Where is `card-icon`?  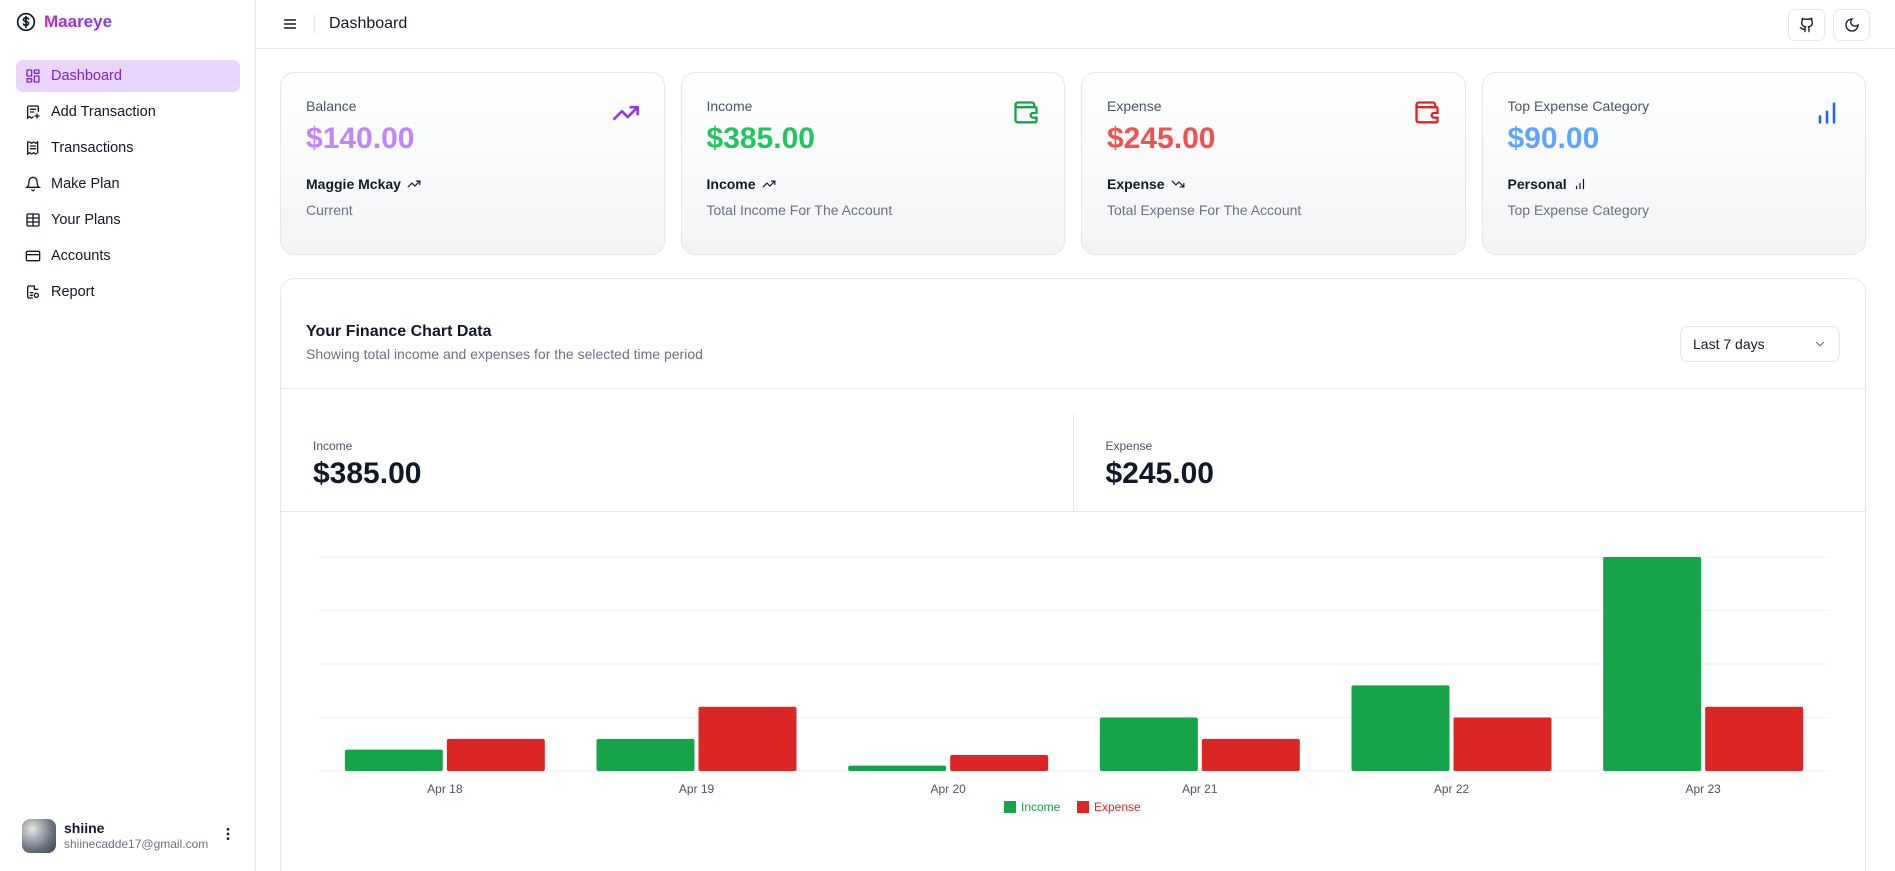
card-icon is located at coordinates (33, 256).